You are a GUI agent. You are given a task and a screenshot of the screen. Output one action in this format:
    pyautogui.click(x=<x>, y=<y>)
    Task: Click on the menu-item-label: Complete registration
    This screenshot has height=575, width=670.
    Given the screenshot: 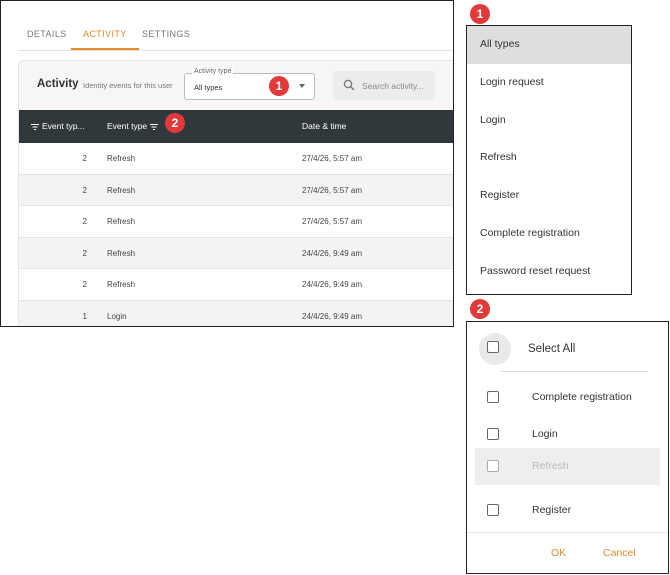 What is the action you would take?
    pyautogui.click(x=530, y=233)
    